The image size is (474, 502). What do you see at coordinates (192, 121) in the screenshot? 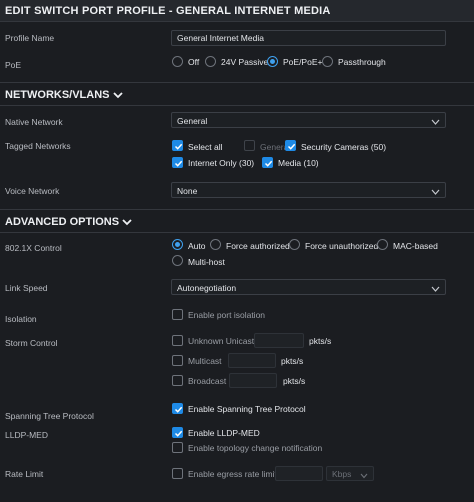
I see `native-network-value: General` at bounding box center [192, 121].